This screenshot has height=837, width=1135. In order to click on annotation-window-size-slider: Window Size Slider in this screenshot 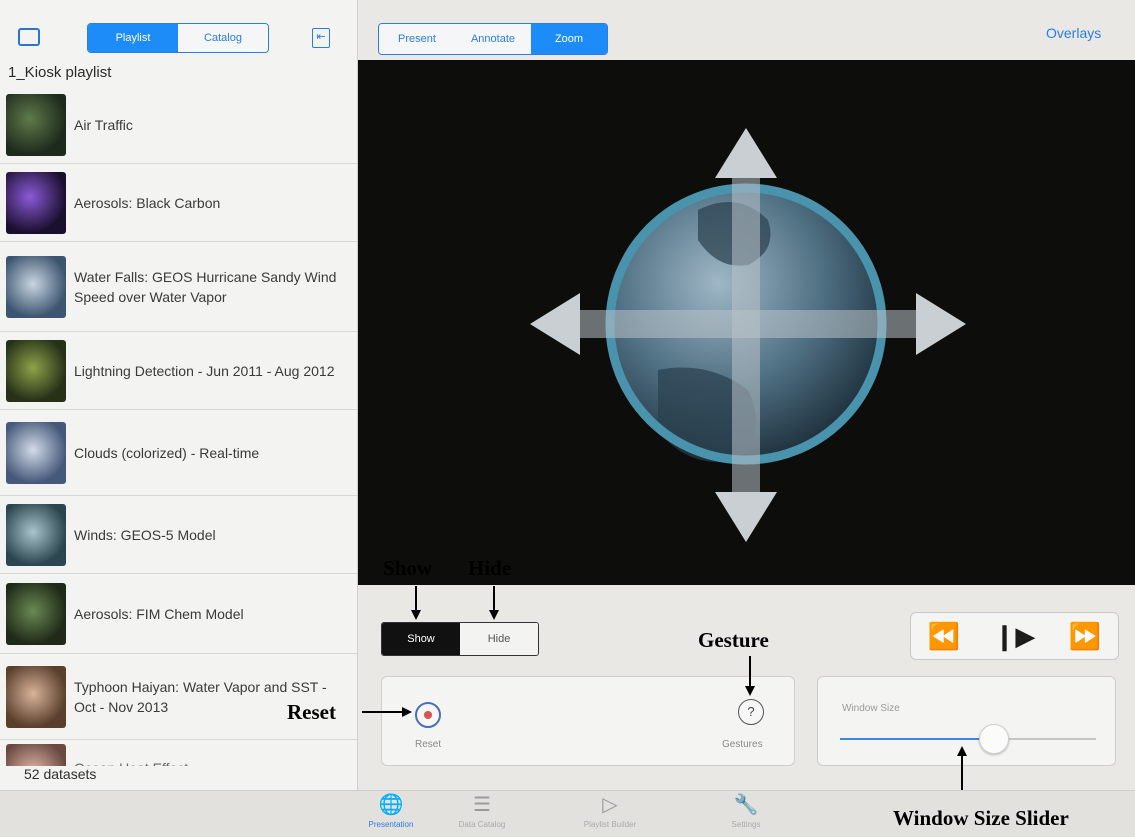, I will do `click(981, 818)`.